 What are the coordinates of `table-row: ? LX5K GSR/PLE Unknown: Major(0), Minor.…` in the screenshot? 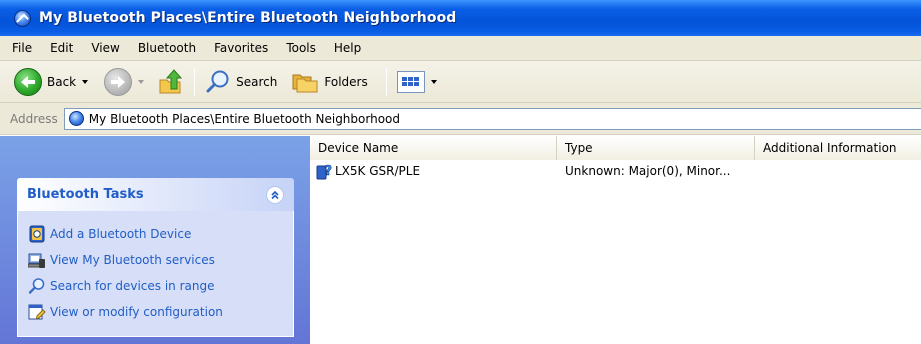 It's located at (615, 171).